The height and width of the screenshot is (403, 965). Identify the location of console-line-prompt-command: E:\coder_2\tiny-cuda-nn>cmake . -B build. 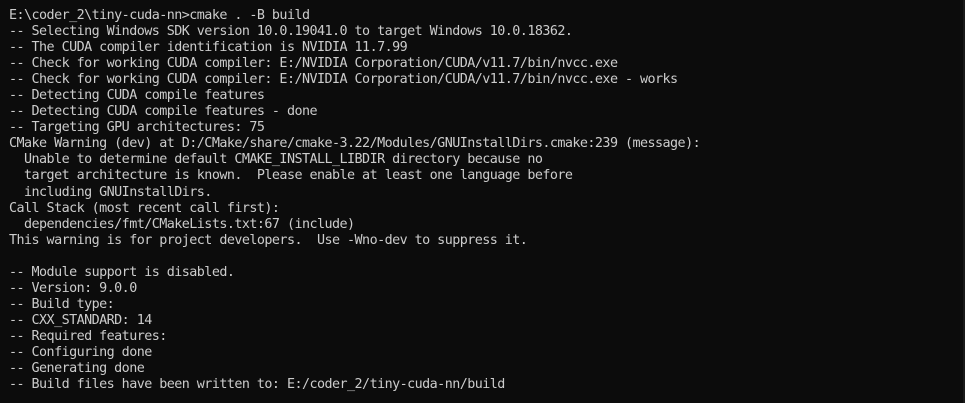
(159, 15).